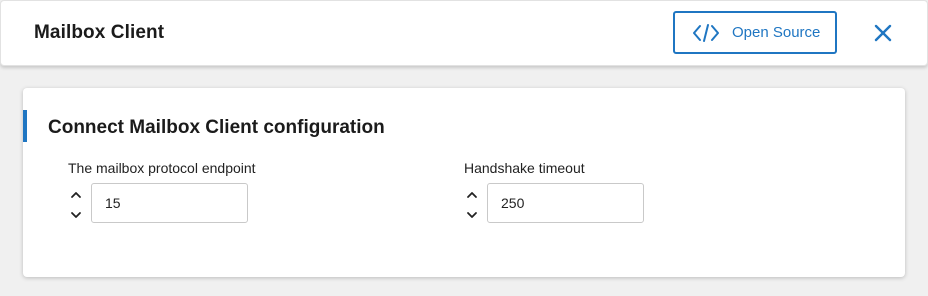 The image size is (928, 296). Describe the element at coordinates (706, 33) in the screenshot. I see `code-icon` at that location.